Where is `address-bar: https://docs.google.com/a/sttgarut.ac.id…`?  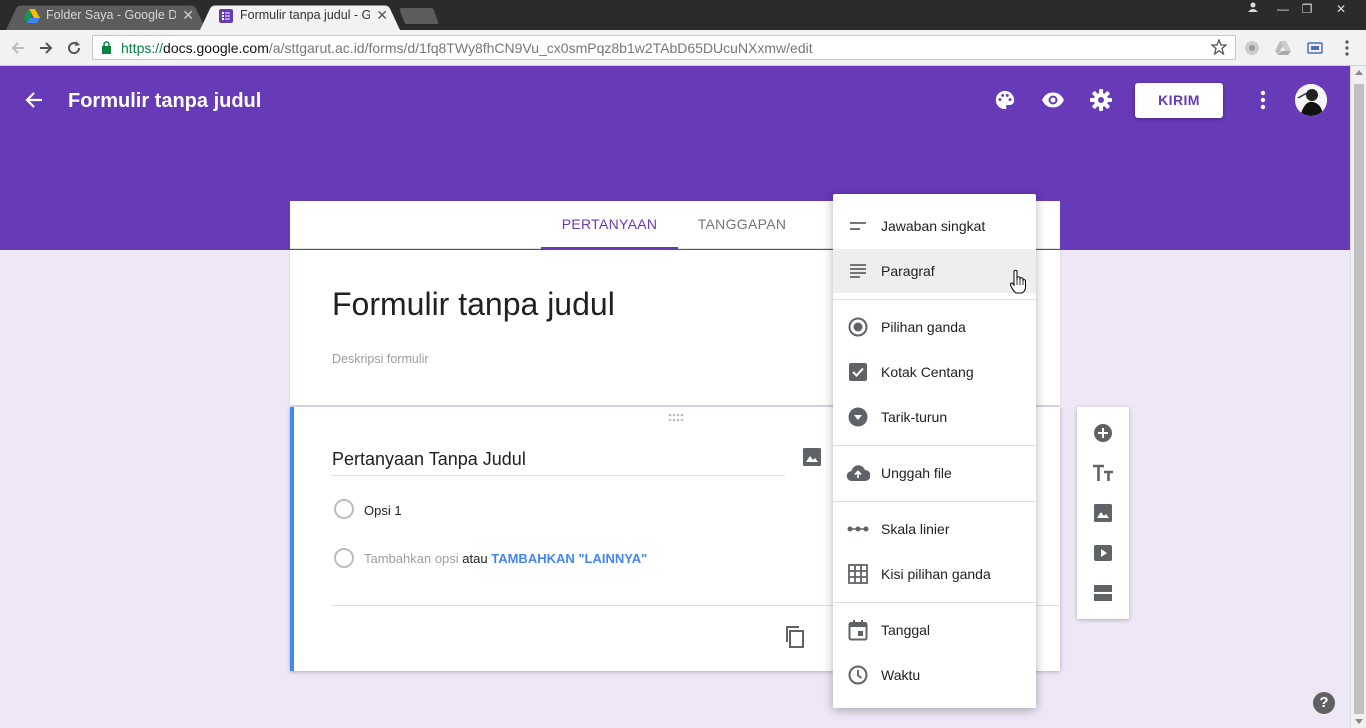 address-bar: https://docs.google.com/a/sttgarut.ac.id… is located at coordinates (664, 47).